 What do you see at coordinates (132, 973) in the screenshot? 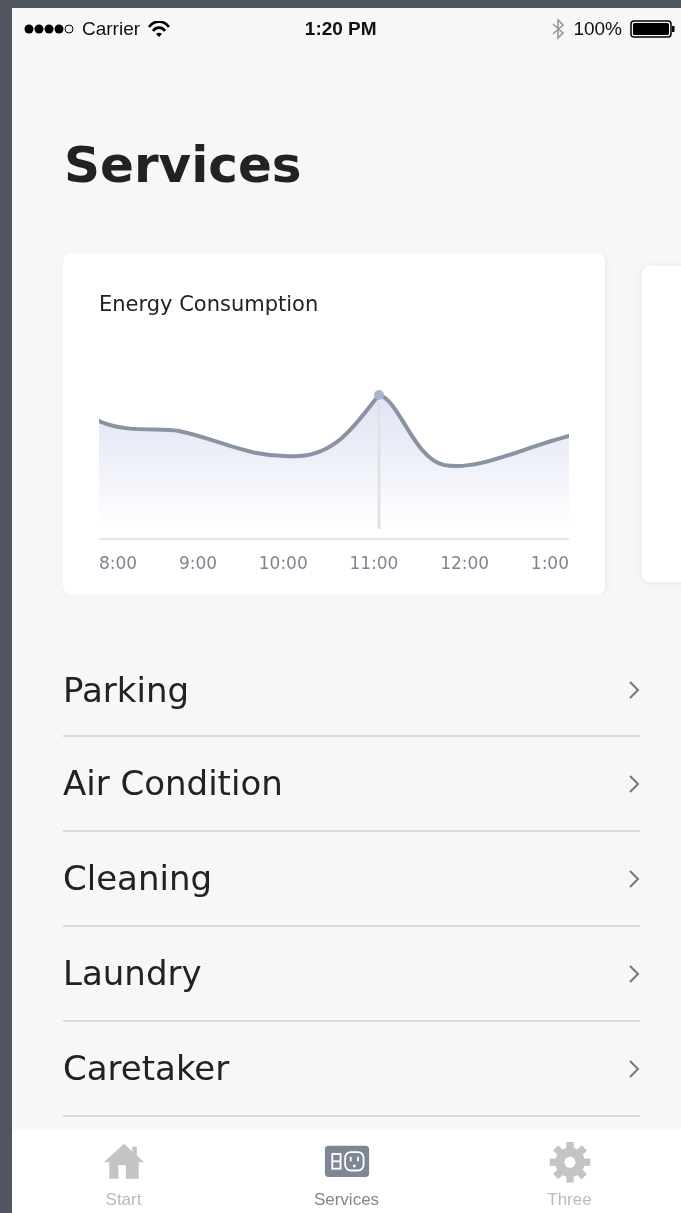
I see `service-item: Laundry` at bounding box center [132, 973].